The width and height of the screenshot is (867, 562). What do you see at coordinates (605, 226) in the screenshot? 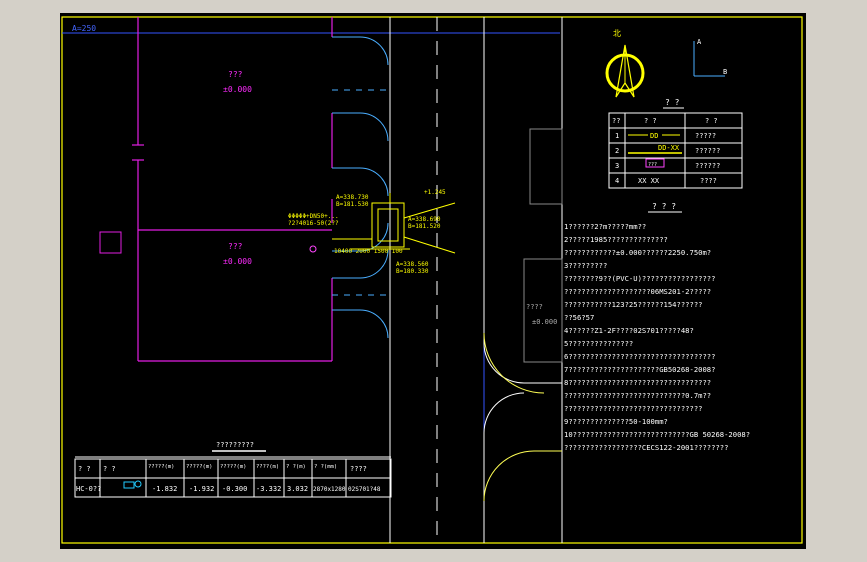
I see `note-line: 1??????2?m?????mm??` at bounding box center [605, 226].